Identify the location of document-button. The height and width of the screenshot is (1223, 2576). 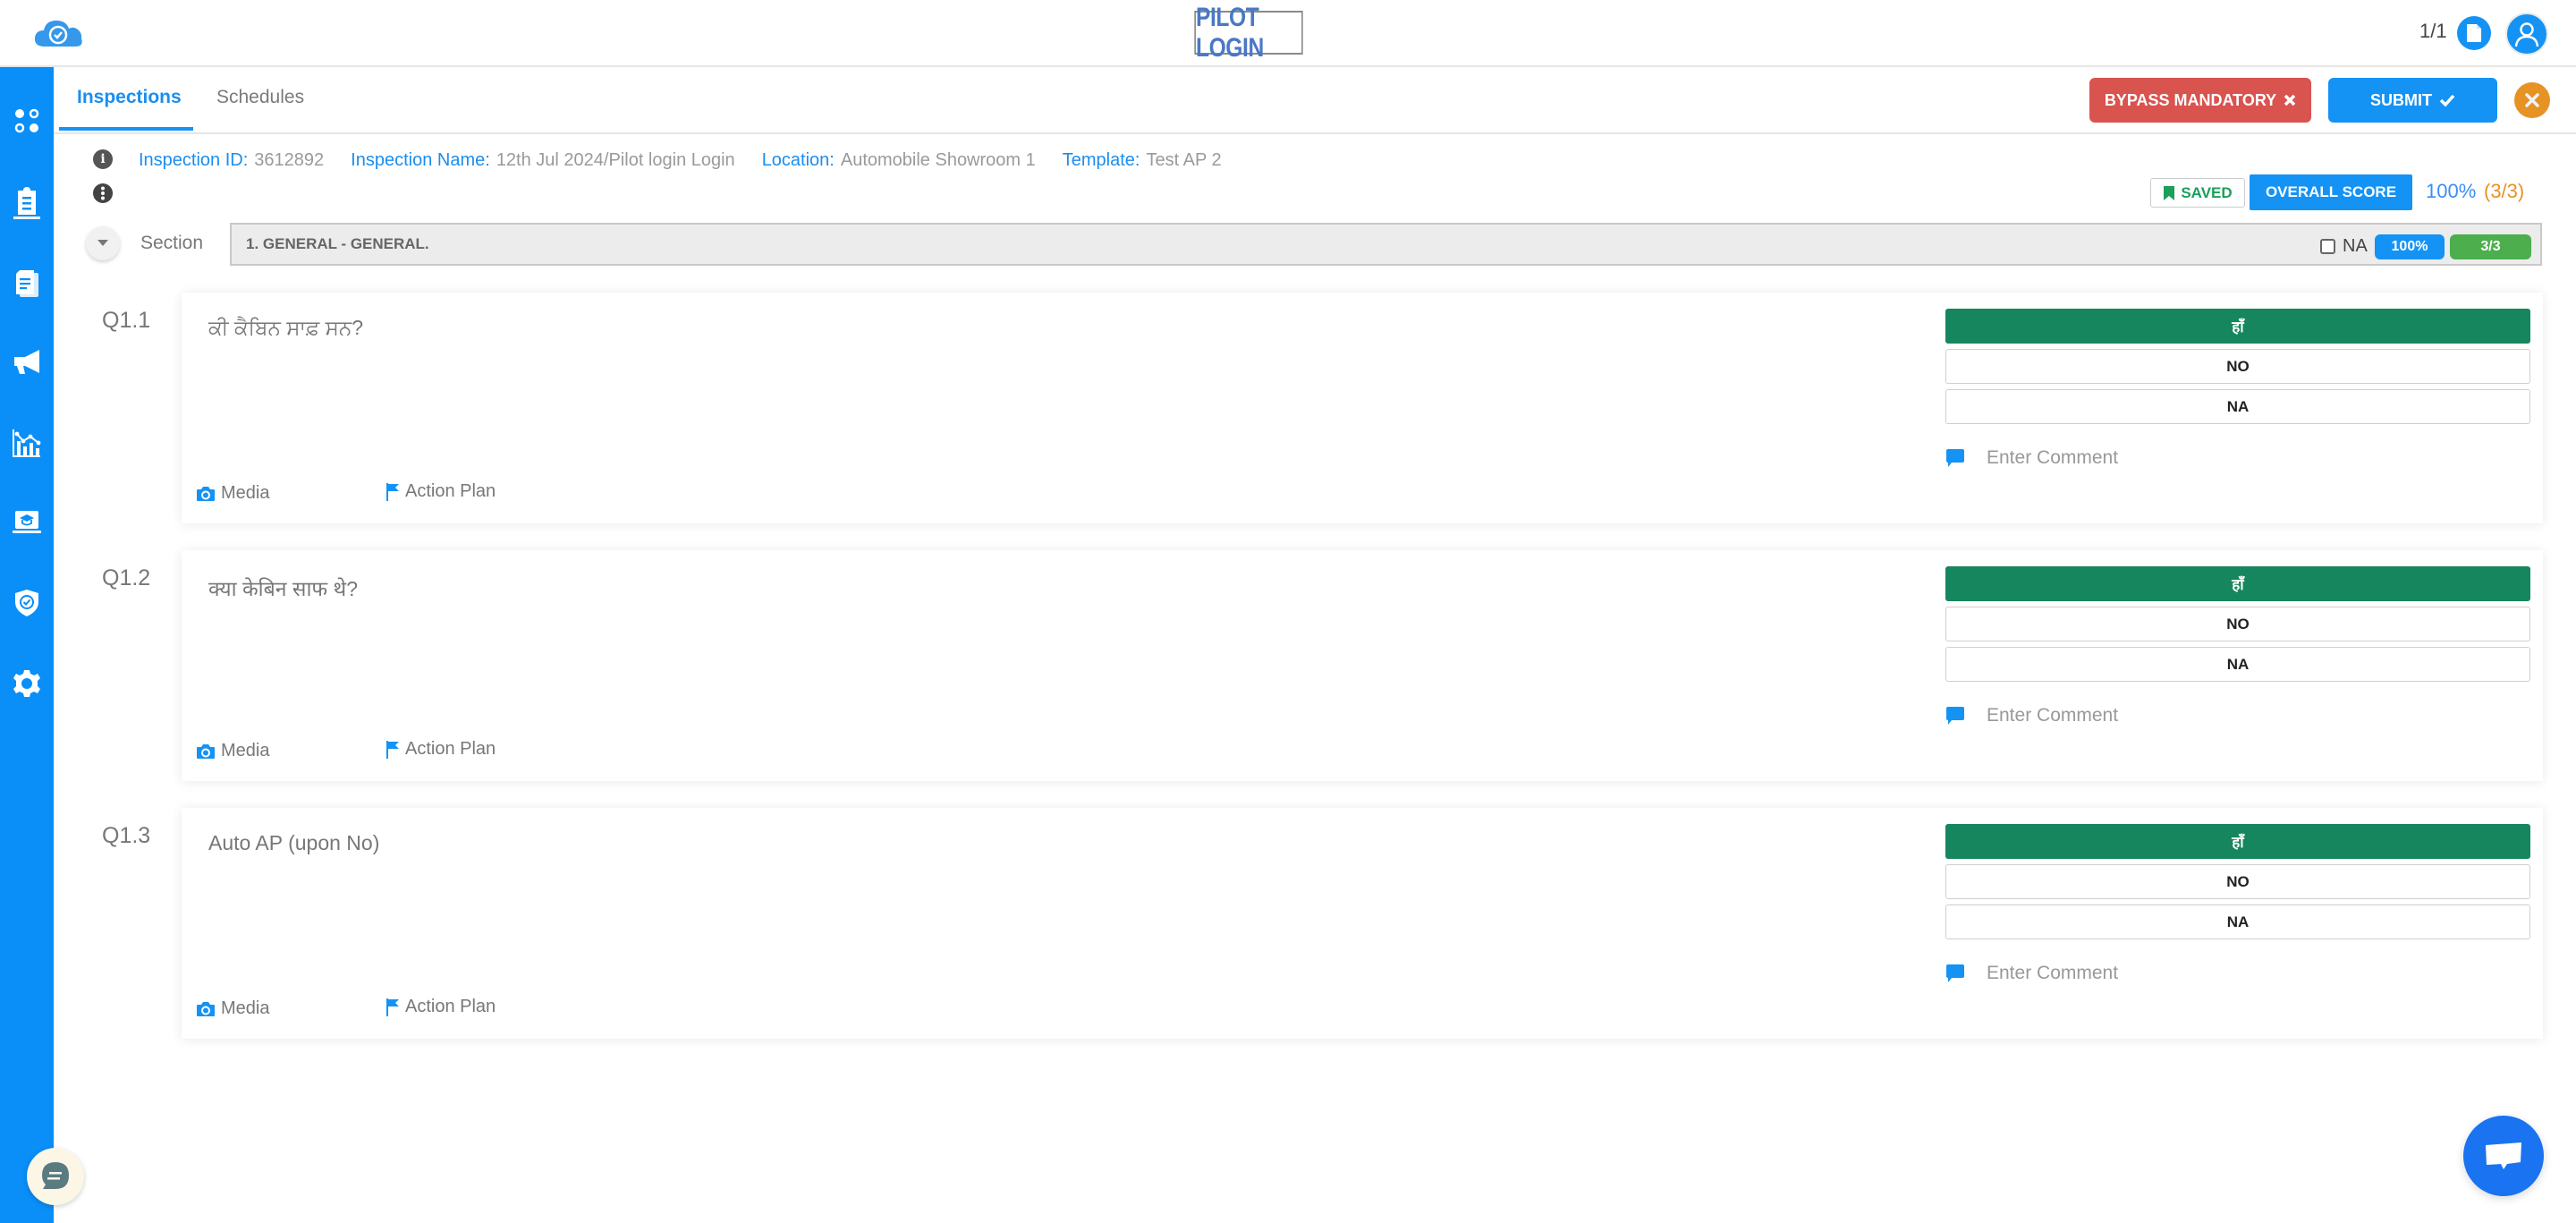
(2474, 33).